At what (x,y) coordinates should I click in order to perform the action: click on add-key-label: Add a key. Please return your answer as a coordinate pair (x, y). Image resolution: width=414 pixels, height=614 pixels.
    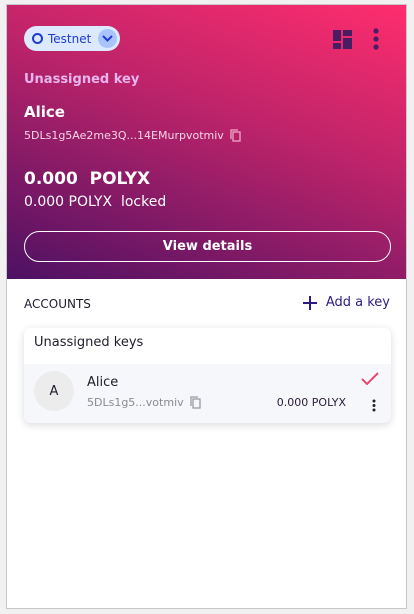
    Looking at the image, I should click on (357, 302).